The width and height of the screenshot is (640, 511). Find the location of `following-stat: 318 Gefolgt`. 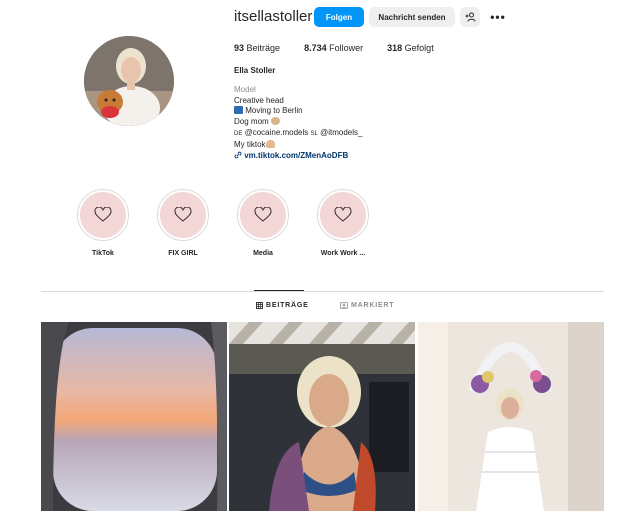

following-stat: 318 Gefolgt is located at coordinates (410, 48).